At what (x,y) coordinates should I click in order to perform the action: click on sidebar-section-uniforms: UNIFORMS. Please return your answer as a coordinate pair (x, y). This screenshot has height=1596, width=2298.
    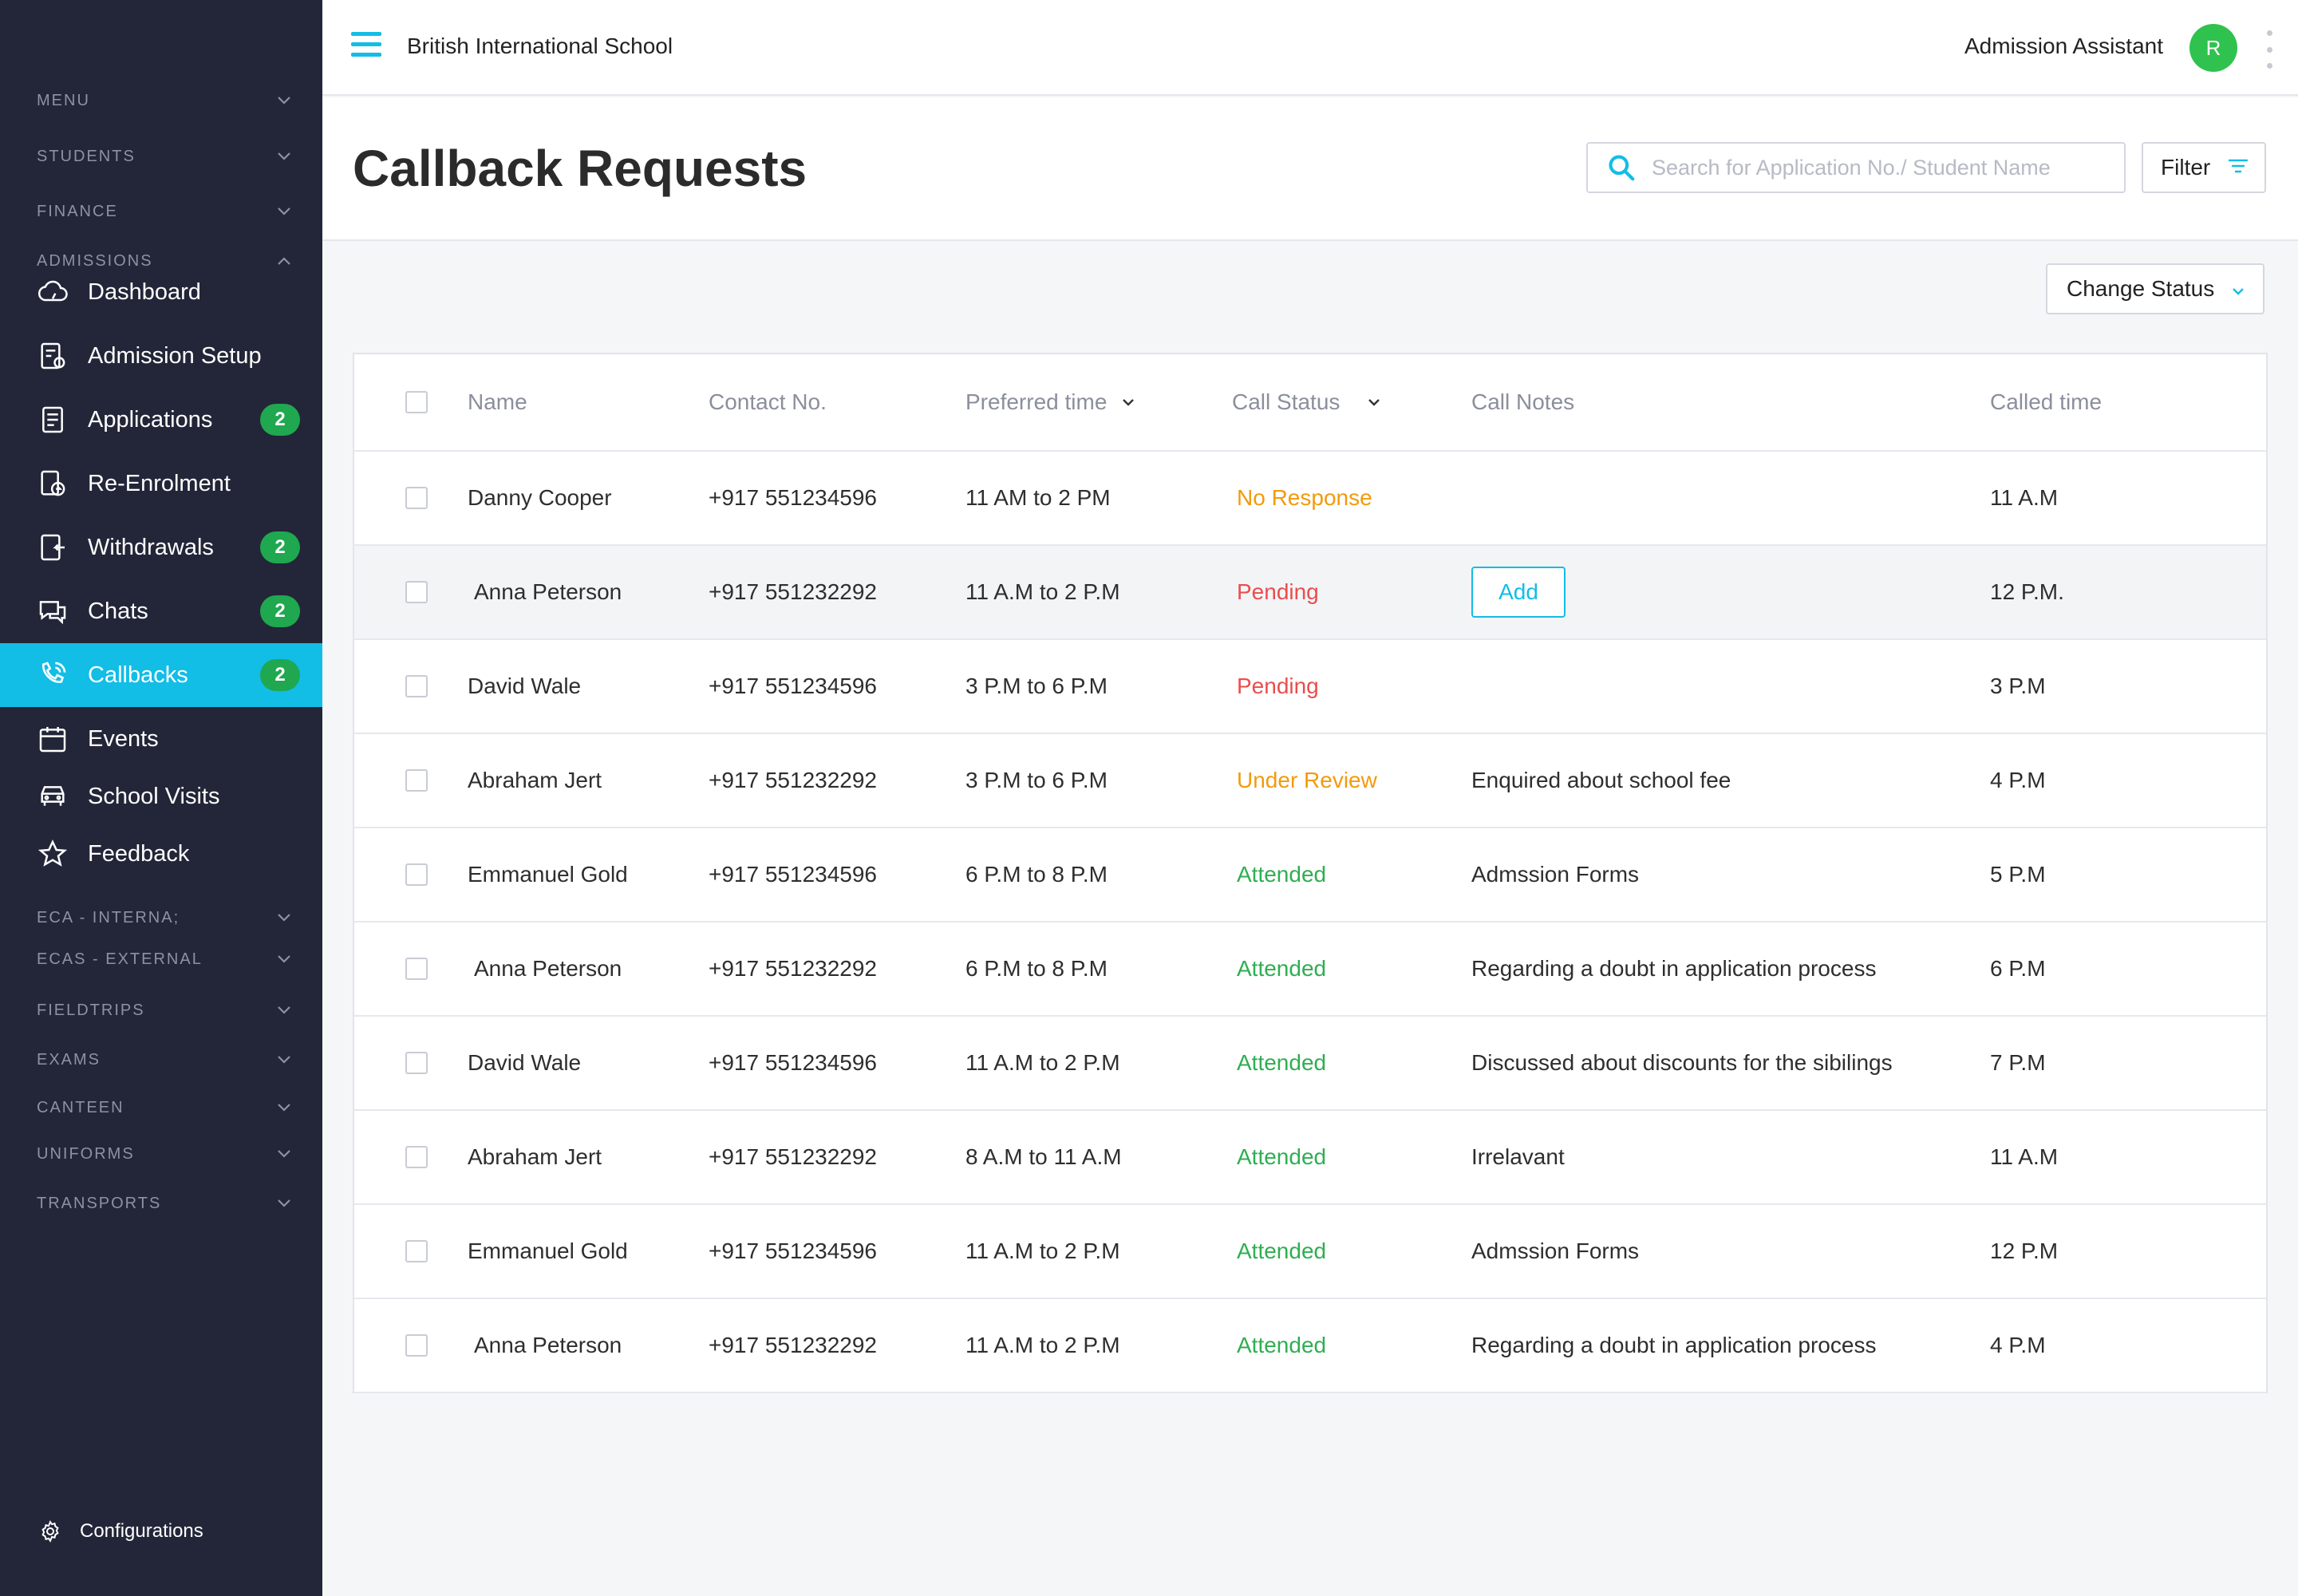
    Looking at the image, I should click on (169, 1154).